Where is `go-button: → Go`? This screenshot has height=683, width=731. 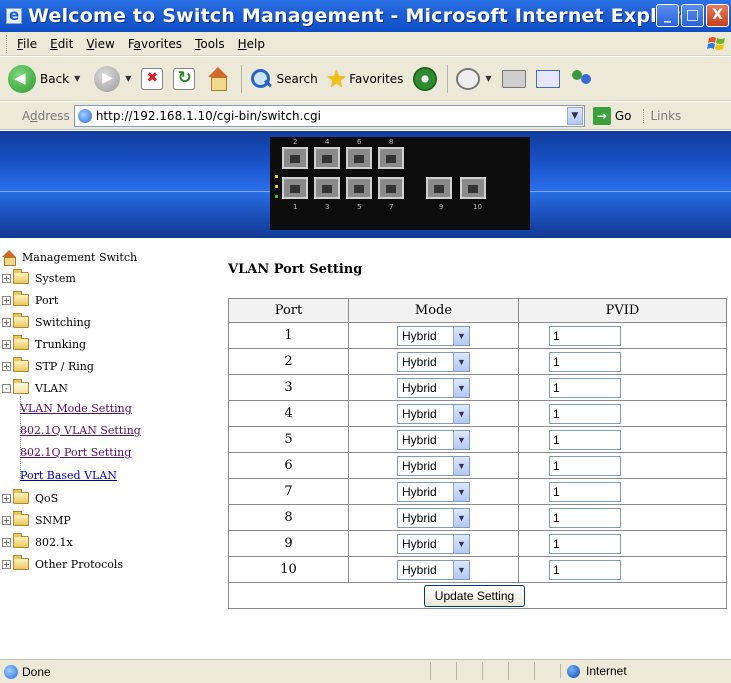
go-button: → Go is located at coordinates (611, 115).